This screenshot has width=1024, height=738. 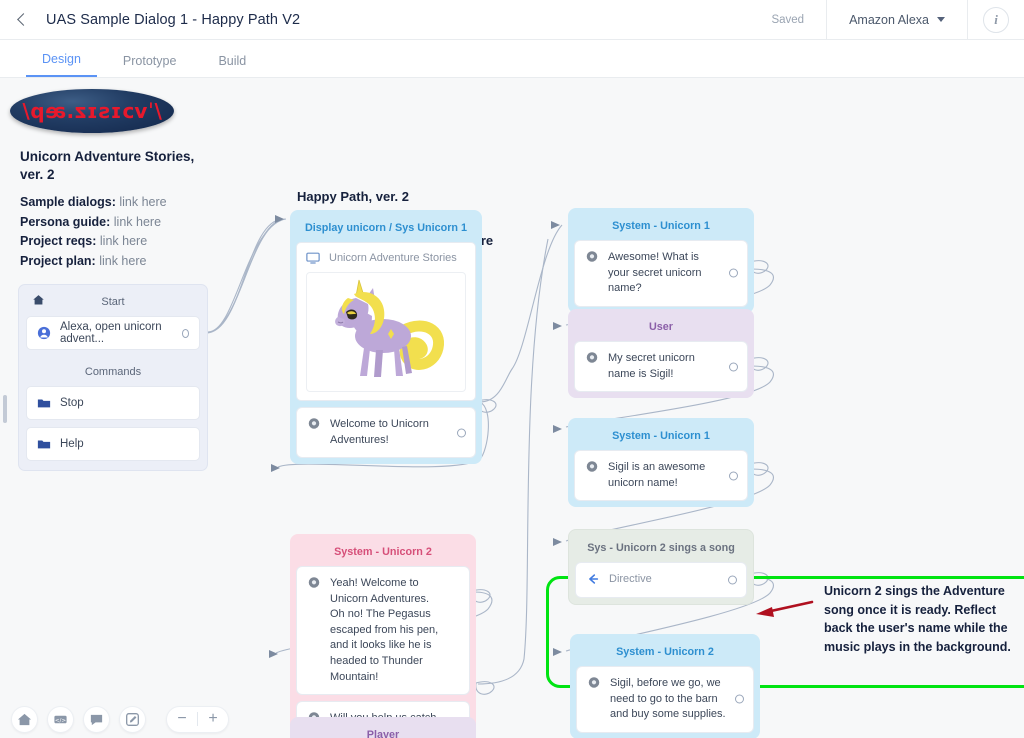 What do you see at coordinates (313, 258) in the screenshot?
I see `monitor-icon` at bounding box center [313, 258].